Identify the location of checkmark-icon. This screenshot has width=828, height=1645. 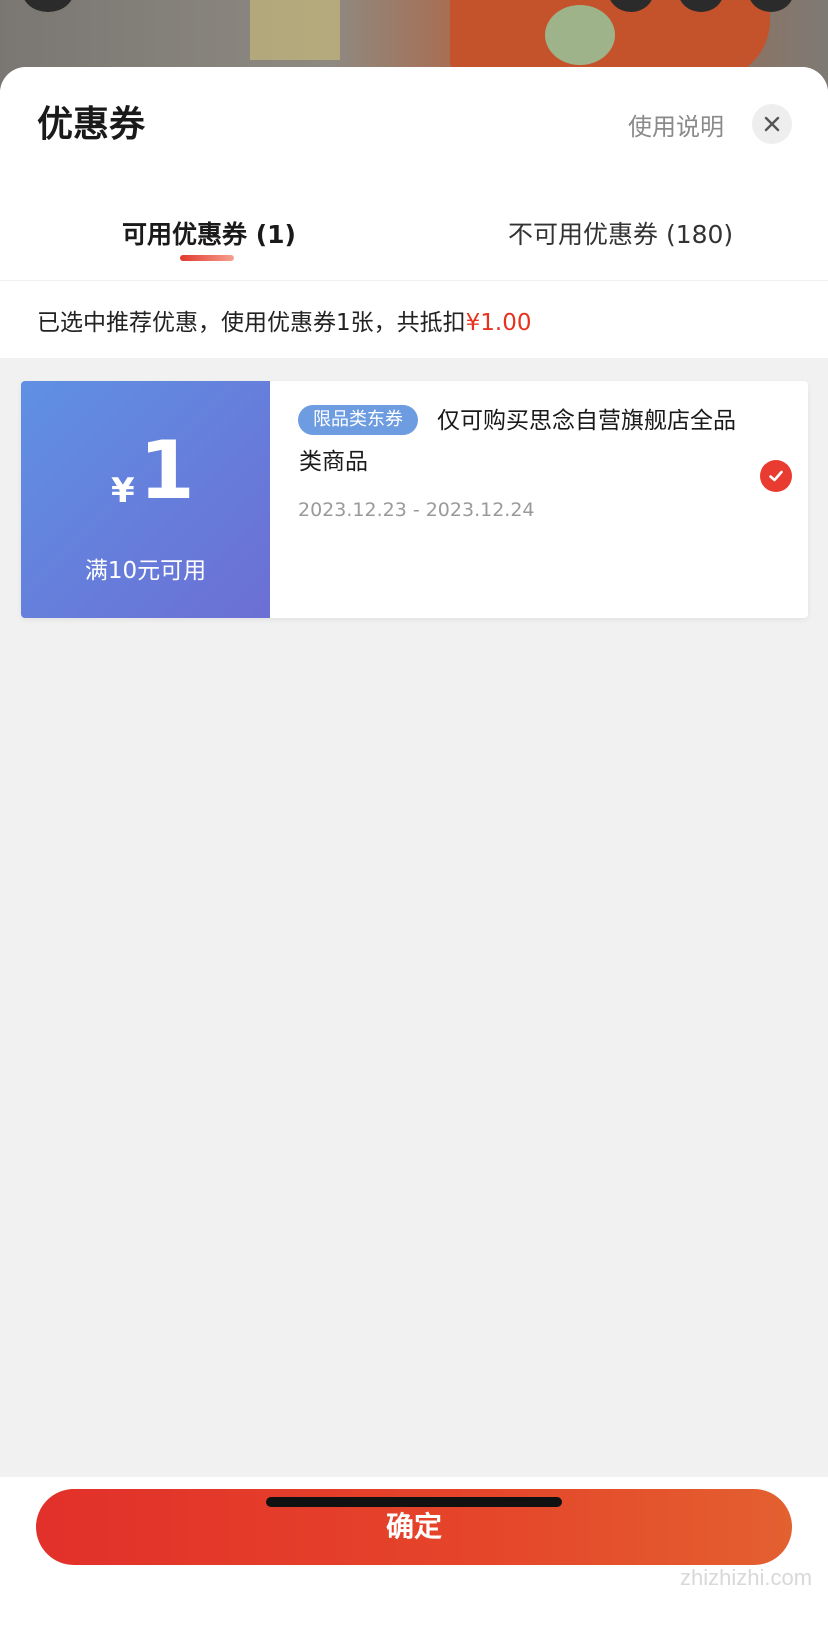
(776, 476).